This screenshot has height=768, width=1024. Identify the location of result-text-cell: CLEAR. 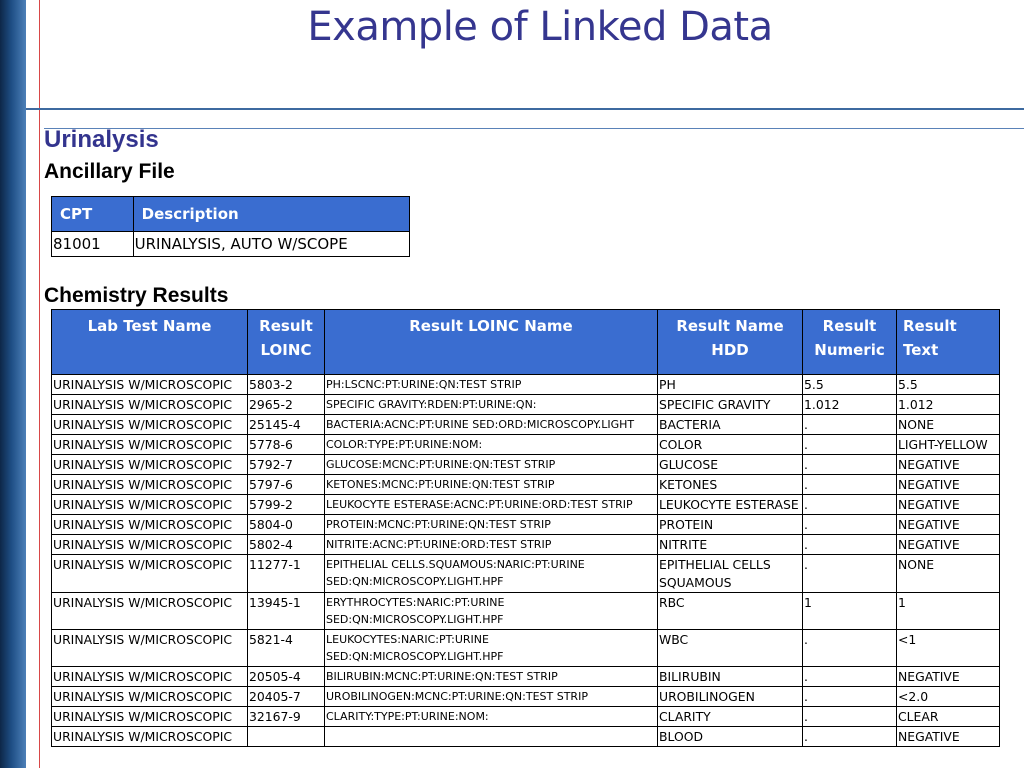
(948, 716).